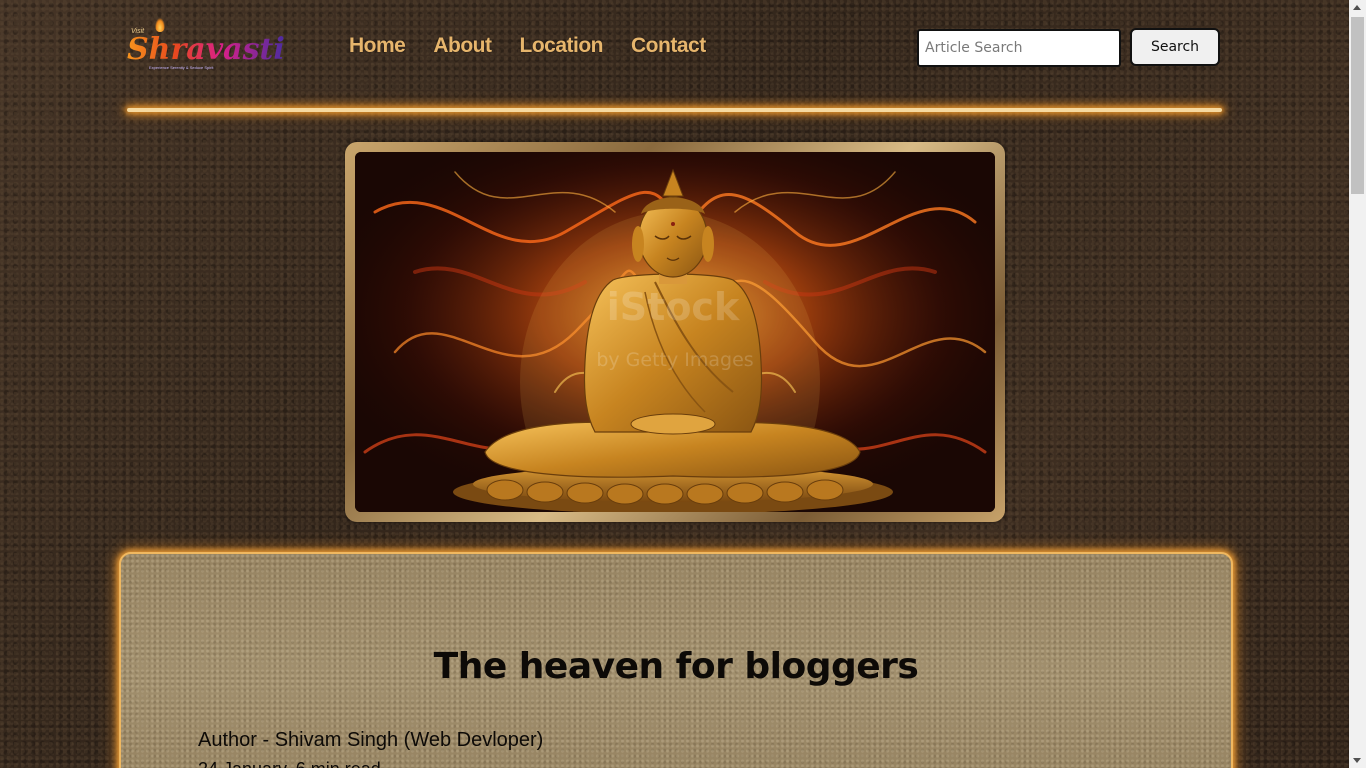 The width and height of the screenshot is (1366, 768). I want to click on article-title: The heaven for bloggers, so click(676, 666).